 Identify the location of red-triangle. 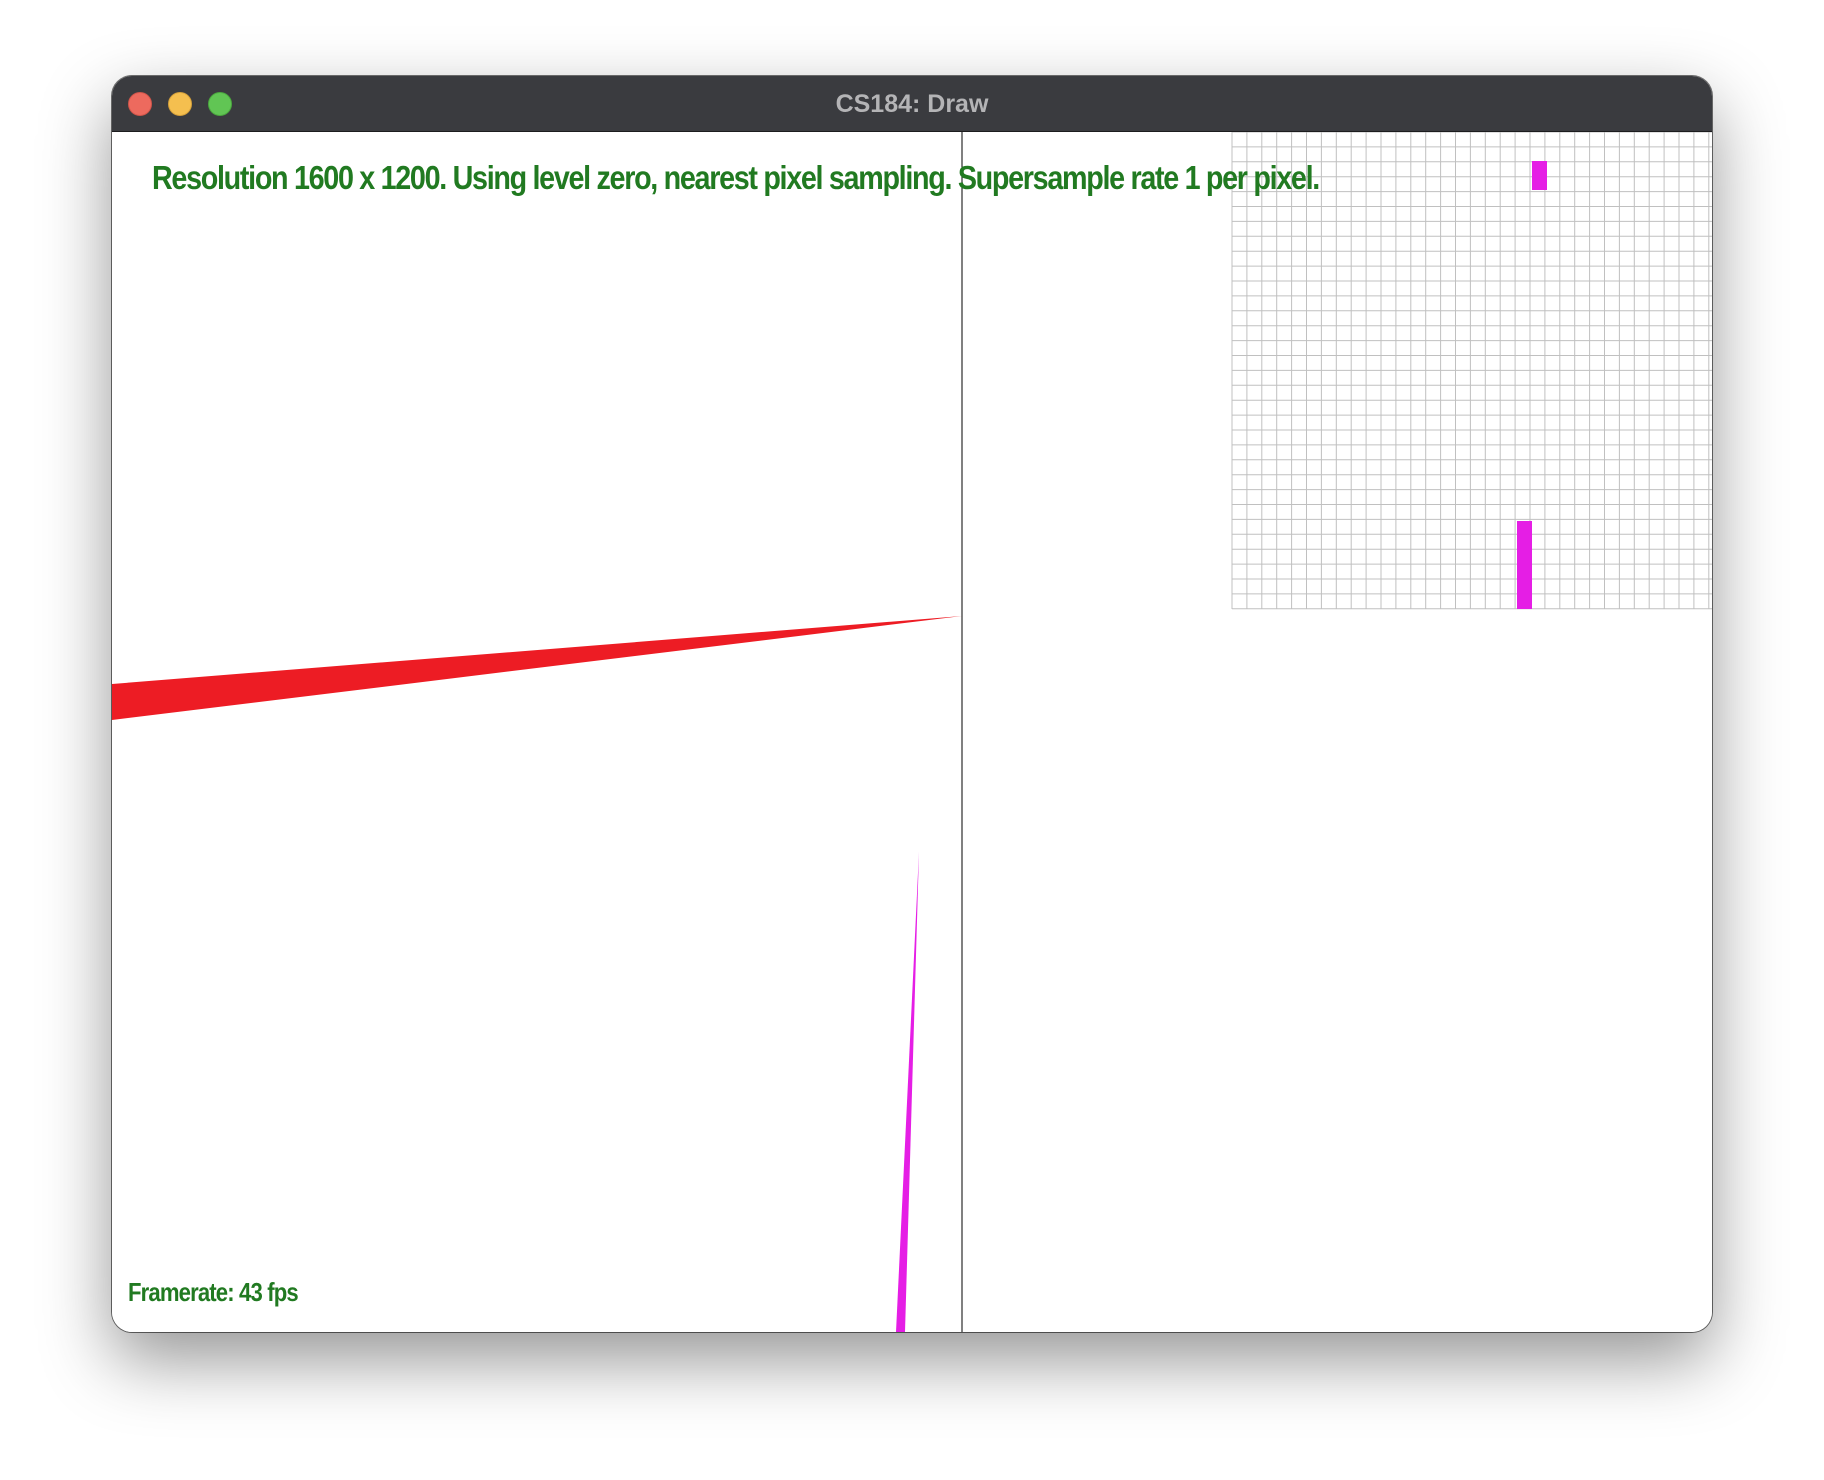
(537, 668).